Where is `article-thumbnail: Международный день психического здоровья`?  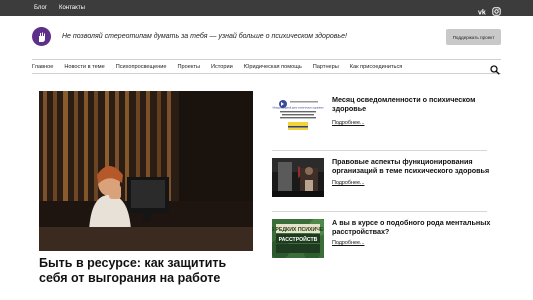
article-thumbnail: Международный день психического здоровья is located at coordinates (298, 115).